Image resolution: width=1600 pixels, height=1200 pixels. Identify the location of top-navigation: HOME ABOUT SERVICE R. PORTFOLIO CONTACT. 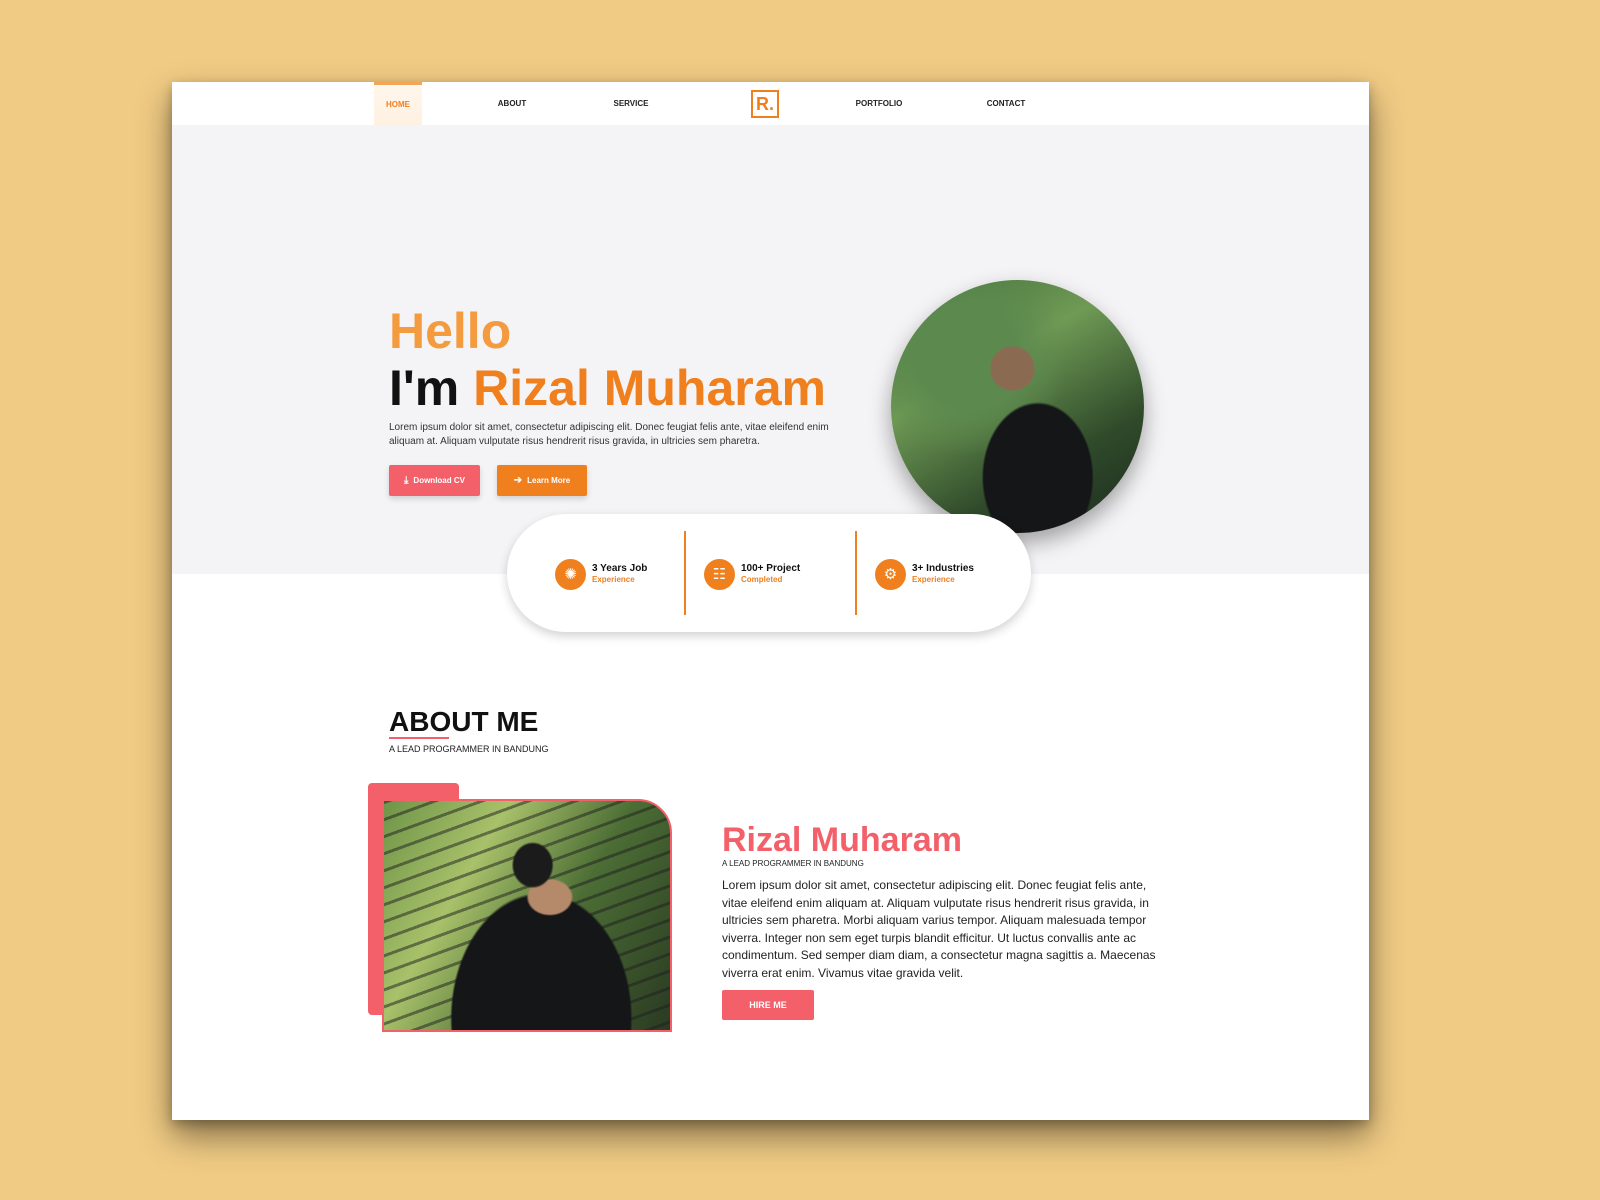
(770, 103).